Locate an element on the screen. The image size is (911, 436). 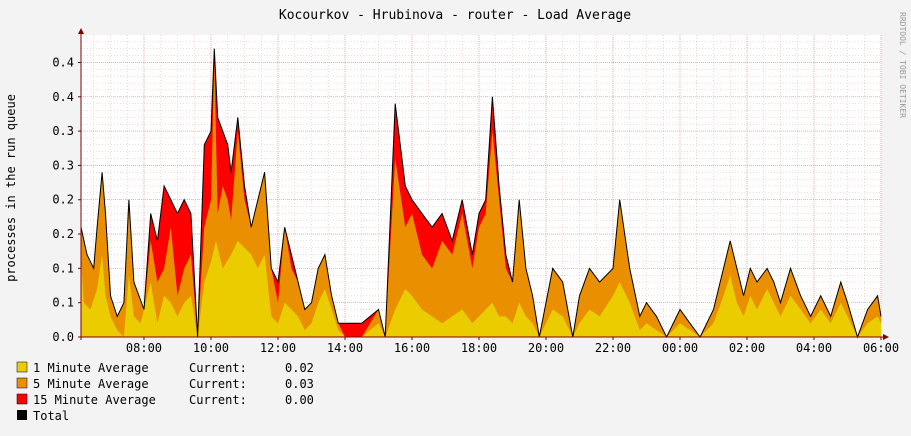
x-tick-label: 18:00 is located at coordinates (479, 348).